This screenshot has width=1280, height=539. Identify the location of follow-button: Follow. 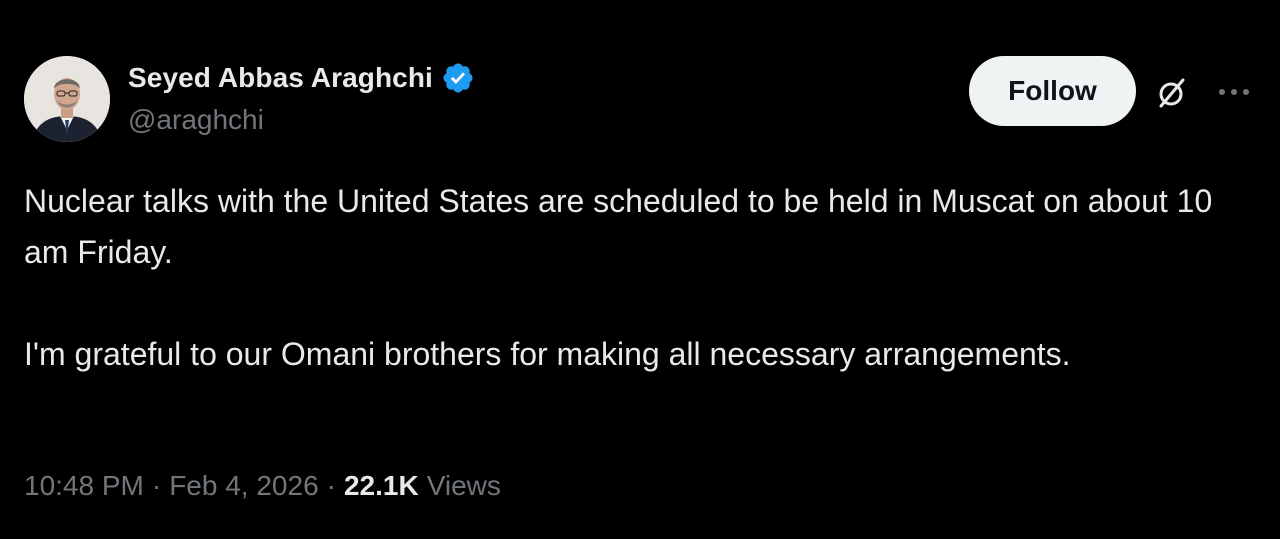
(1052, 91).